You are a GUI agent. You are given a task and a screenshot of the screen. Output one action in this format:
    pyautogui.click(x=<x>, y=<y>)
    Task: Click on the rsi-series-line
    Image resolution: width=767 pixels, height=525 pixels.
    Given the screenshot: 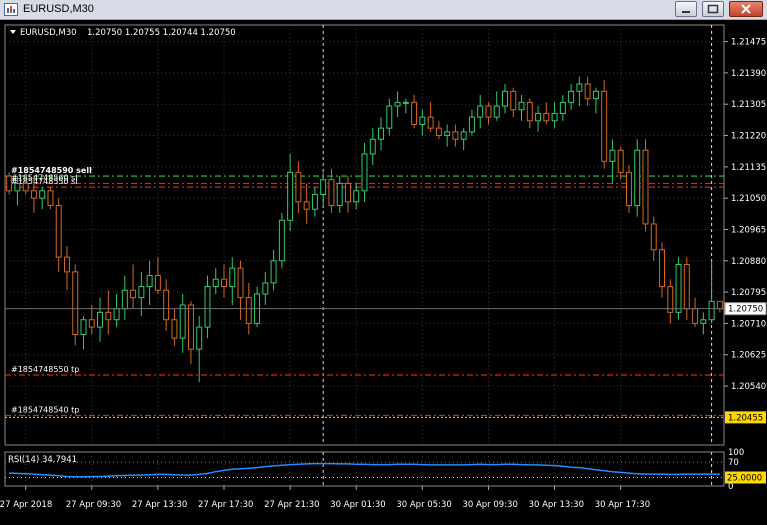 What is the action you would take?
    pyautogui.click(x=364, y=470)
    